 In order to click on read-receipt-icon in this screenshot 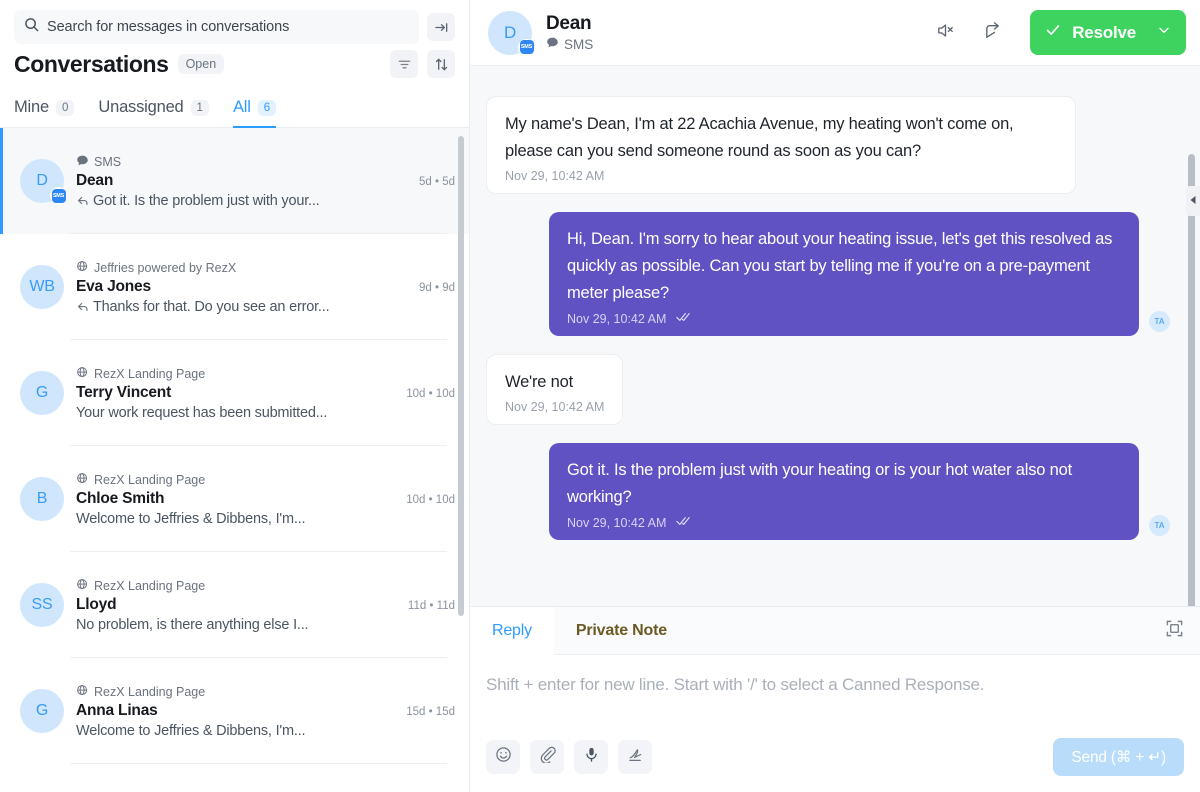, I will do `click(684, 522)`.